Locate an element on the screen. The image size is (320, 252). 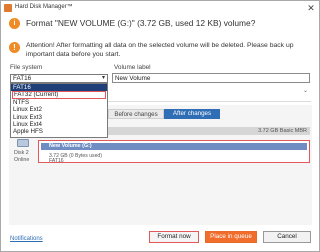
title-bar: Hard Disk Manager™ ✕ is located at coordinates (160, 8).